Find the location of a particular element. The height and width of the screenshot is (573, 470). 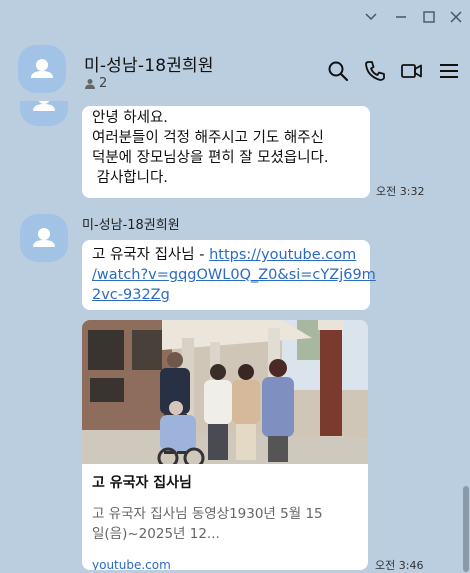

sender-avatar is located at coordinates (44, 238).